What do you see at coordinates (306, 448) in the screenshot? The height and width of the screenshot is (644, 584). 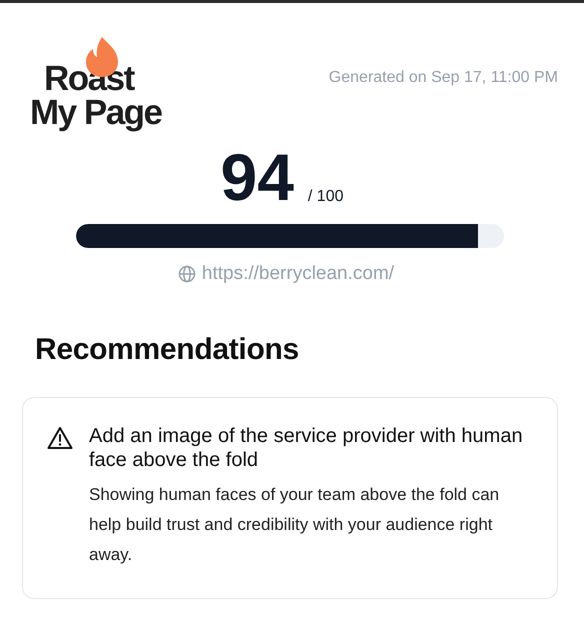 I see `recommendation-title: Add an image of the service provider with human face above the fold` at bounding box center [306, 448].